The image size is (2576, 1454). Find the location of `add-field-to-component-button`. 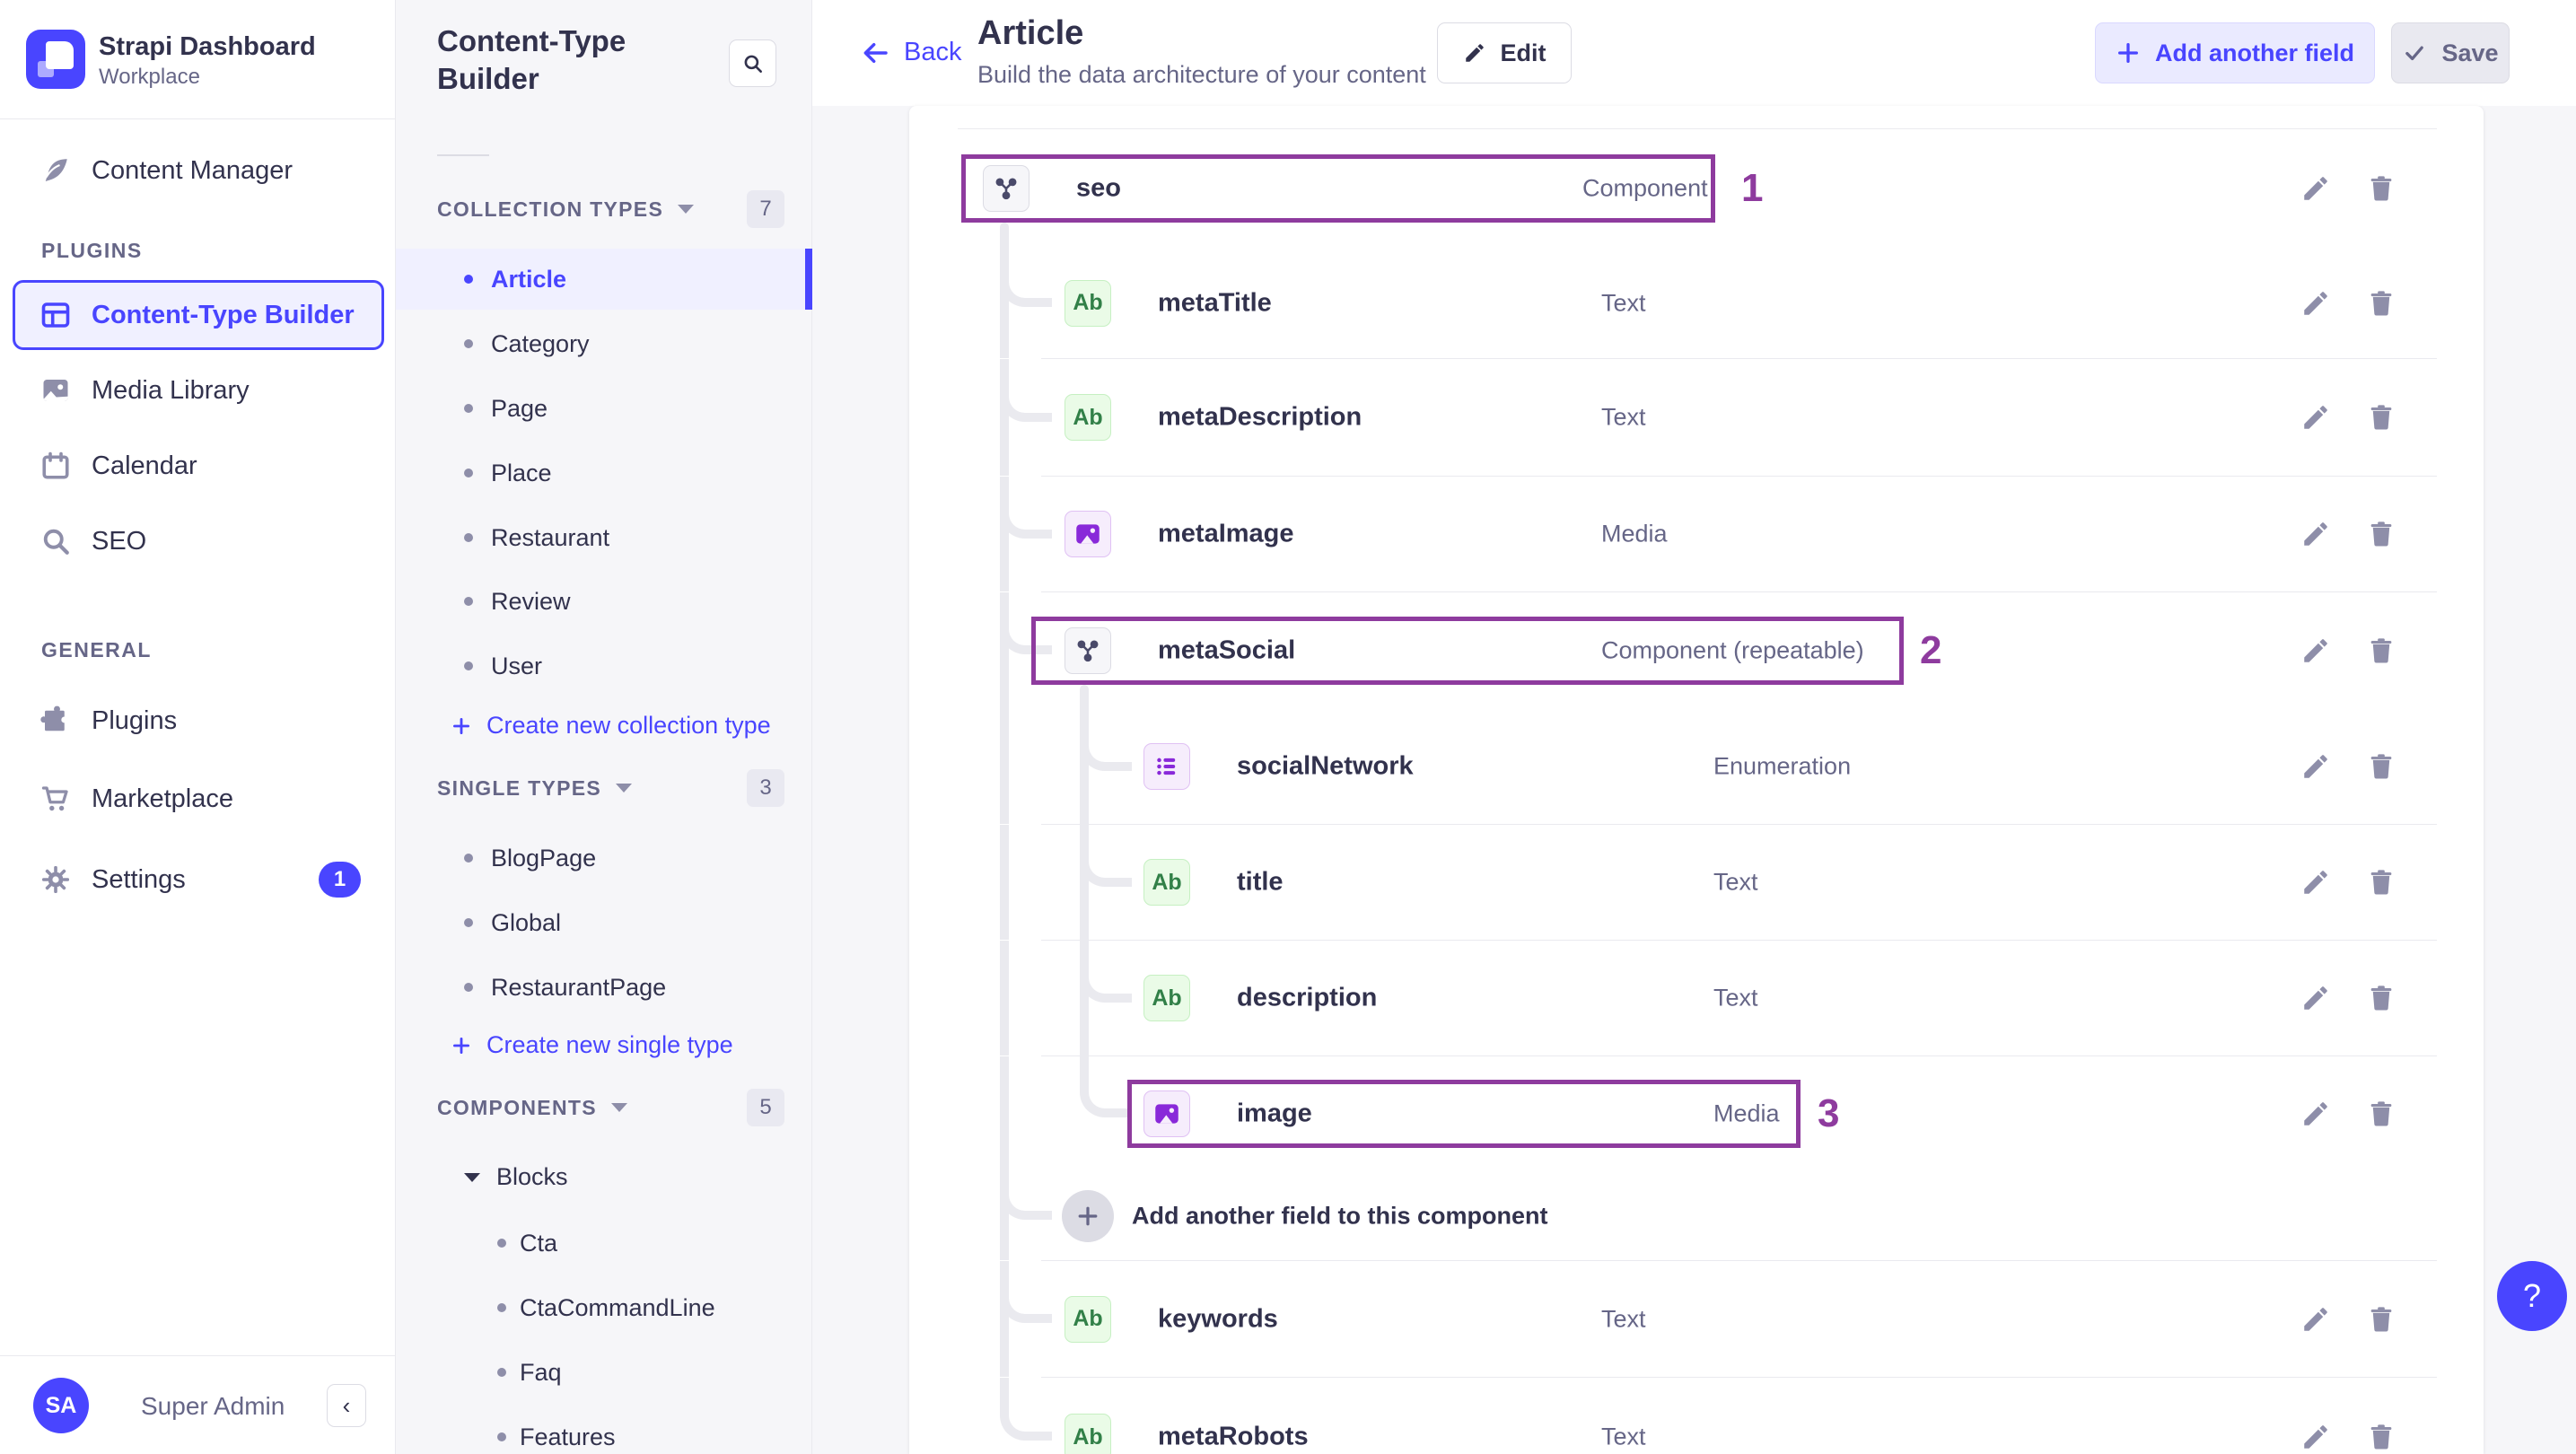

add-field-to-component-button is located at coordinates (1088, 1215).